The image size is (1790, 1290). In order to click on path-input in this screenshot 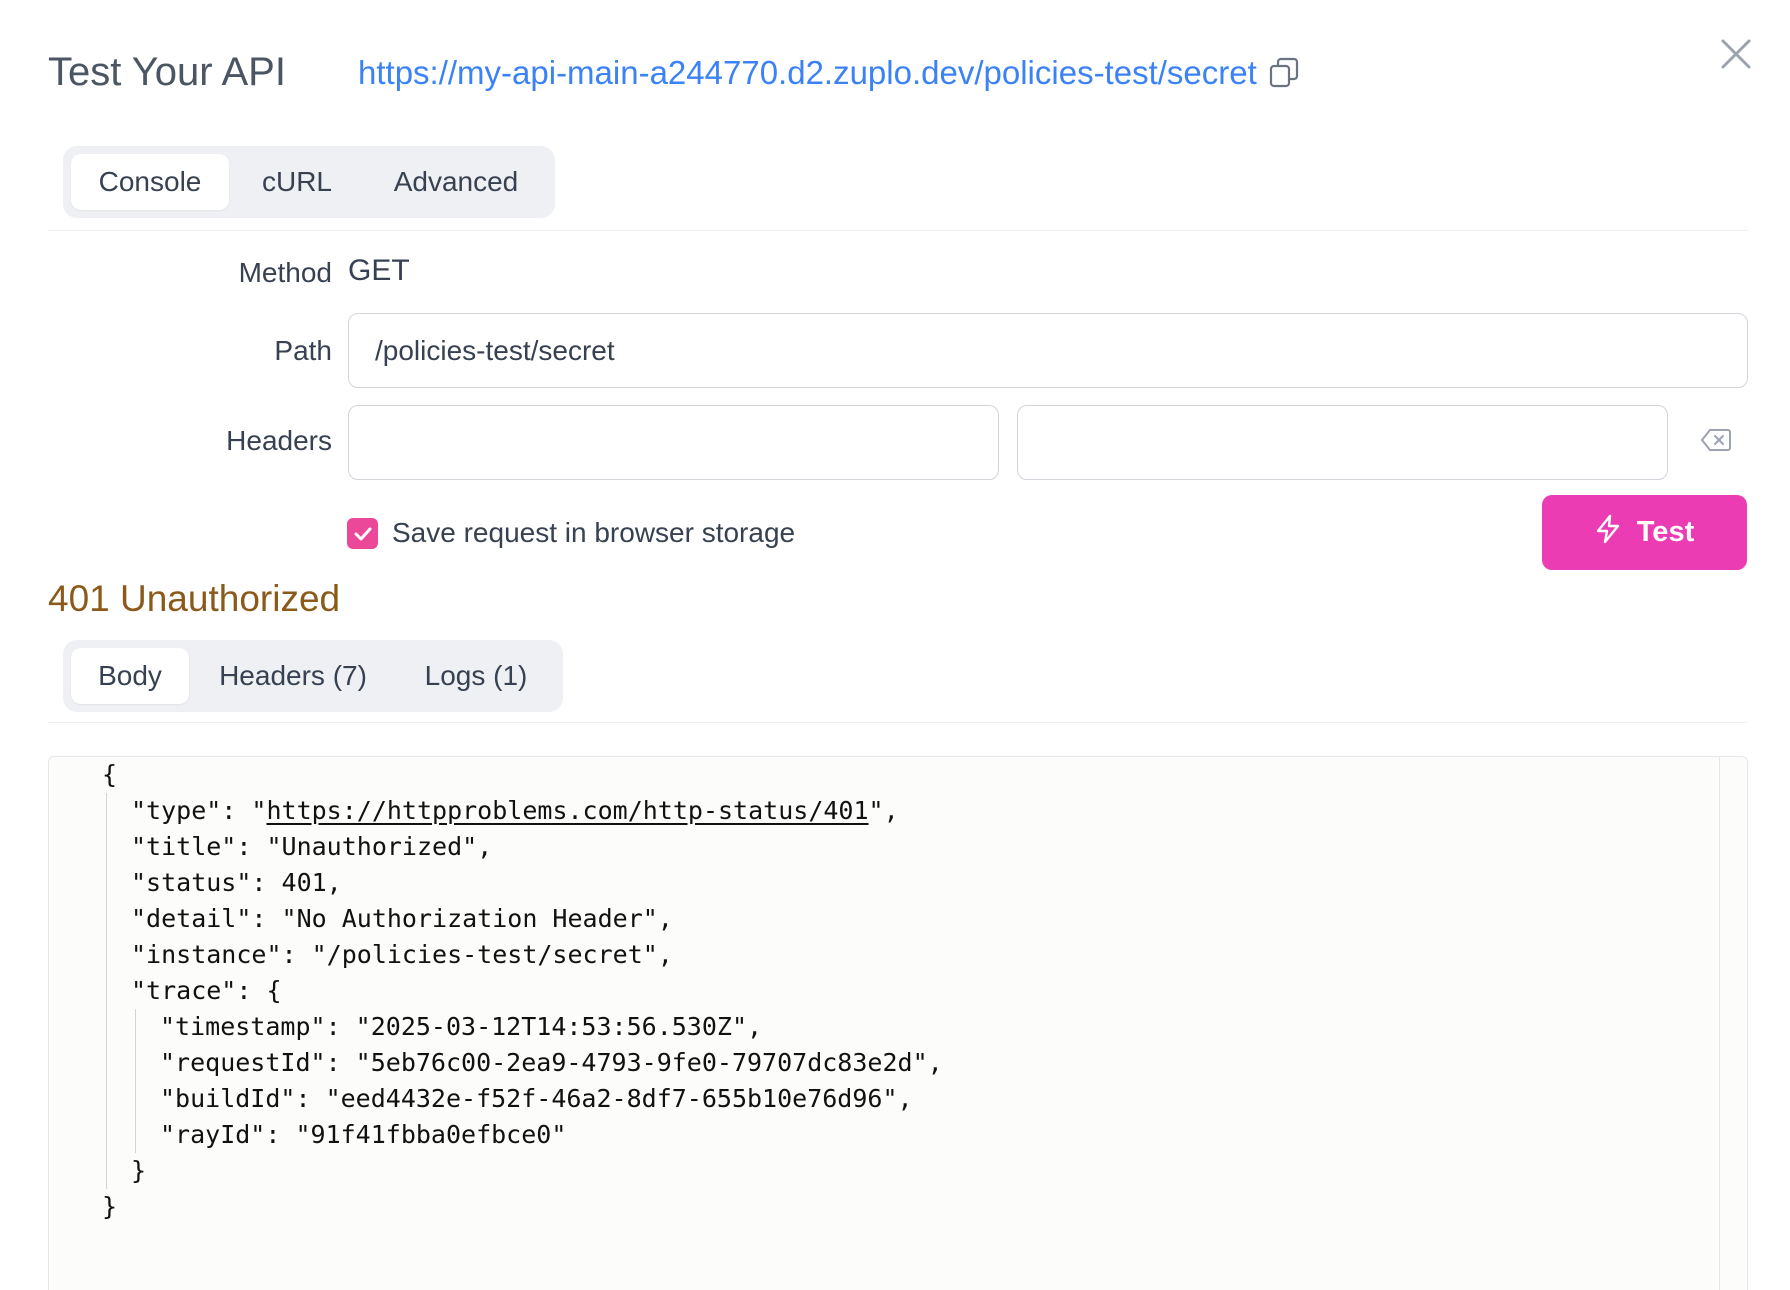, I will do `click(1048, 350)`.